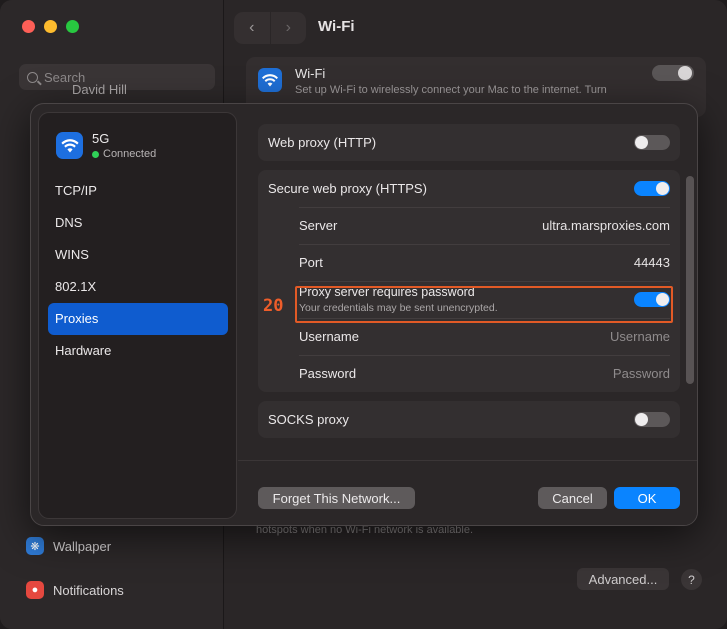  What do you see at coordinates (138, 255) in the screenshot?
I see `nav-item-wins: WINS` at bounding box center [138, 255].